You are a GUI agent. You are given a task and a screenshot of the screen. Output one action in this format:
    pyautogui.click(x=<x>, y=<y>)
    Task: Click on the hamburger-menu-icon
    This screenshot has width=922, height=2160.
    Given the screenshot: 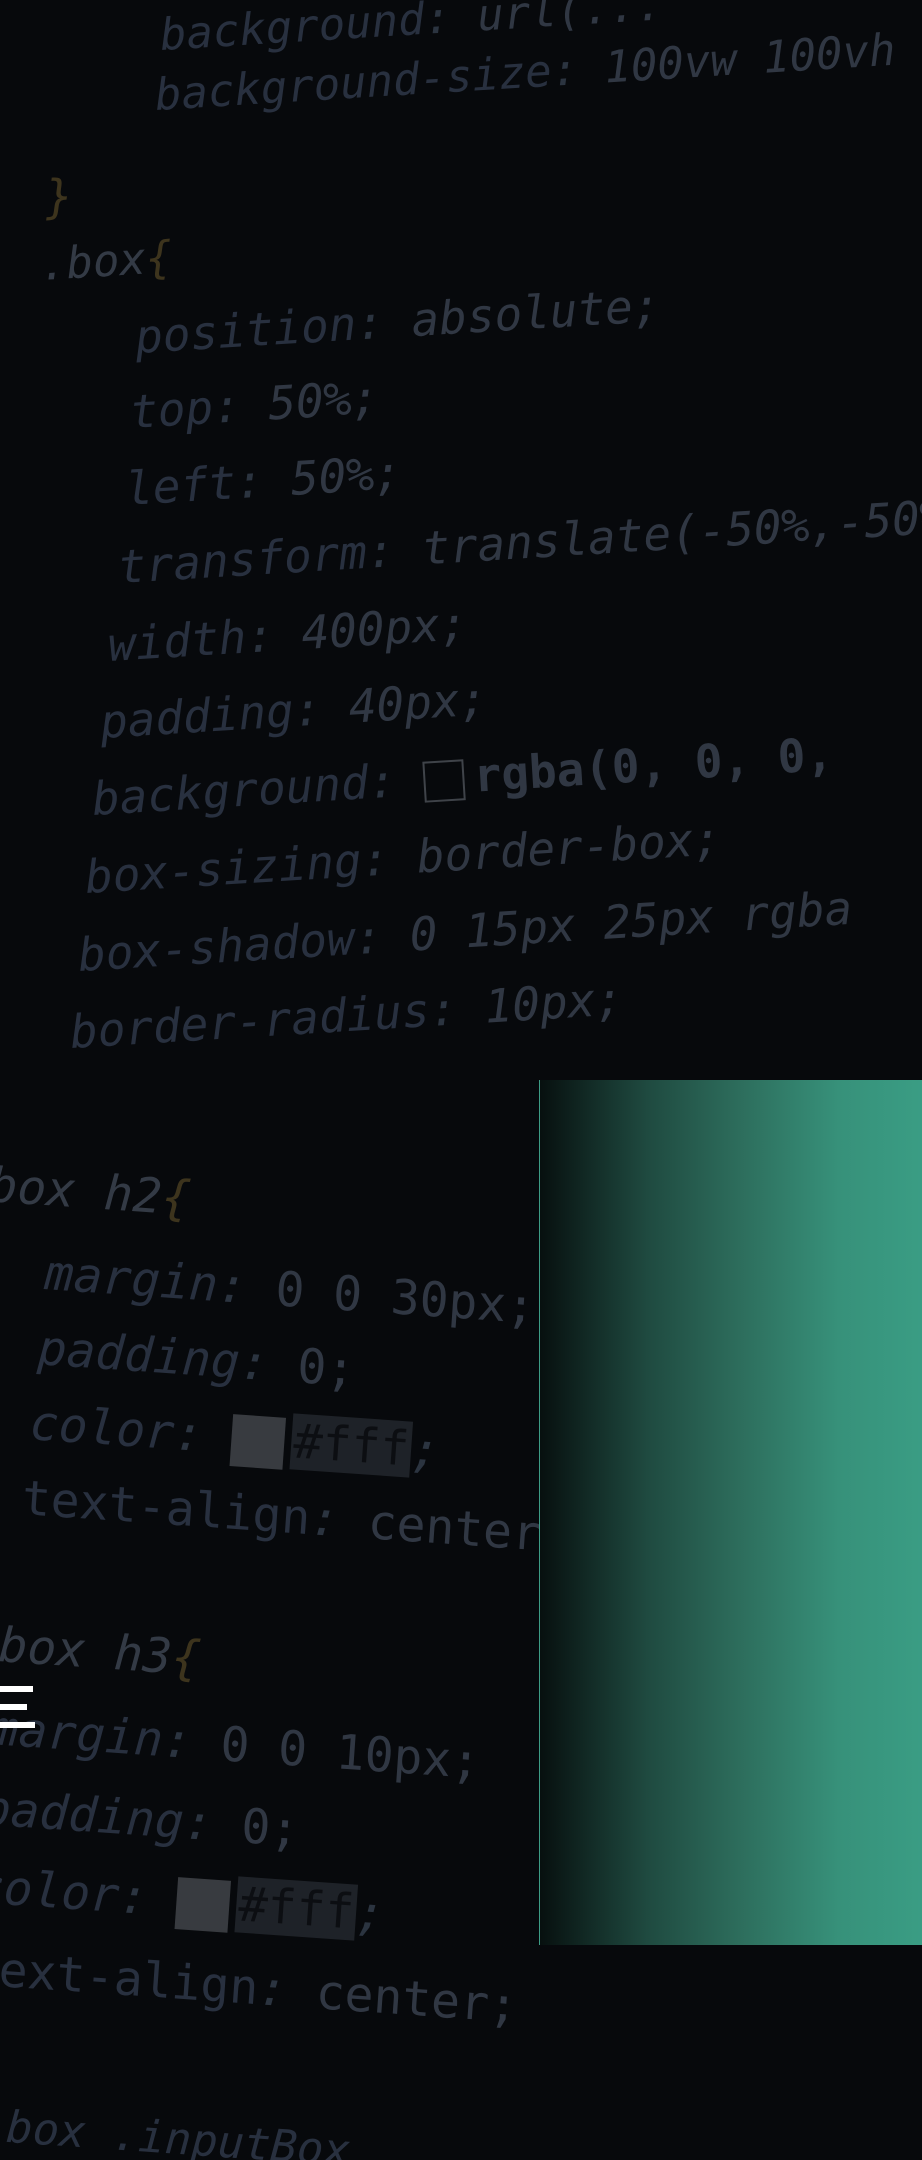 What is the action you would take?
    pyautogui.click(x=16, y=1689)
    